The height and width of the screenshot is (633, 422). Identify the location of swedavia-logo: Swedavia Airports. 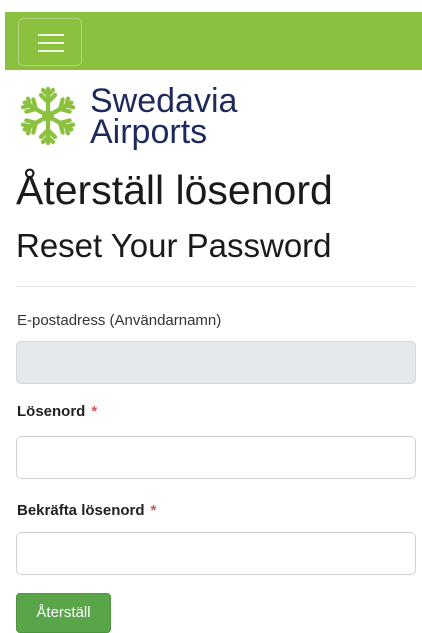
(146, 118).